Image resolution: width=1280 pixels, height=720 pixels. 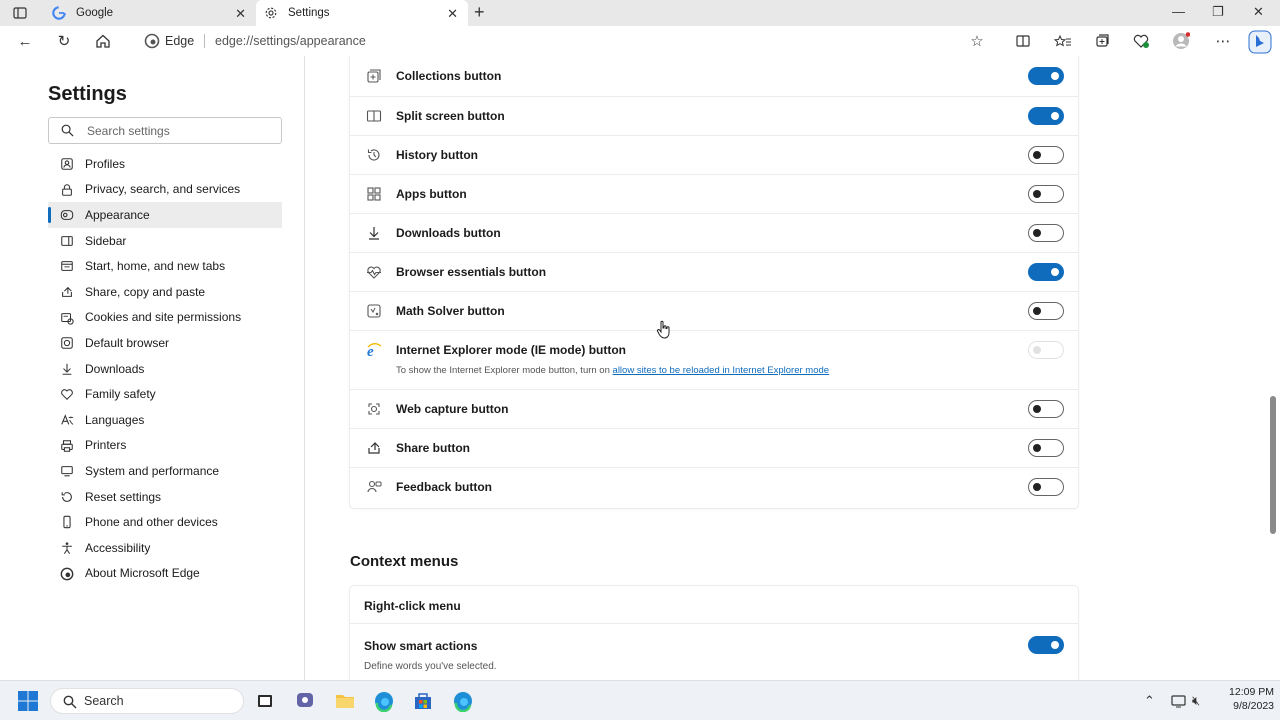 What do you see at coordinates (1046, 116) in the screenshot?
I see `split-screen-button-toggle` at bounding box center [1046, 116].